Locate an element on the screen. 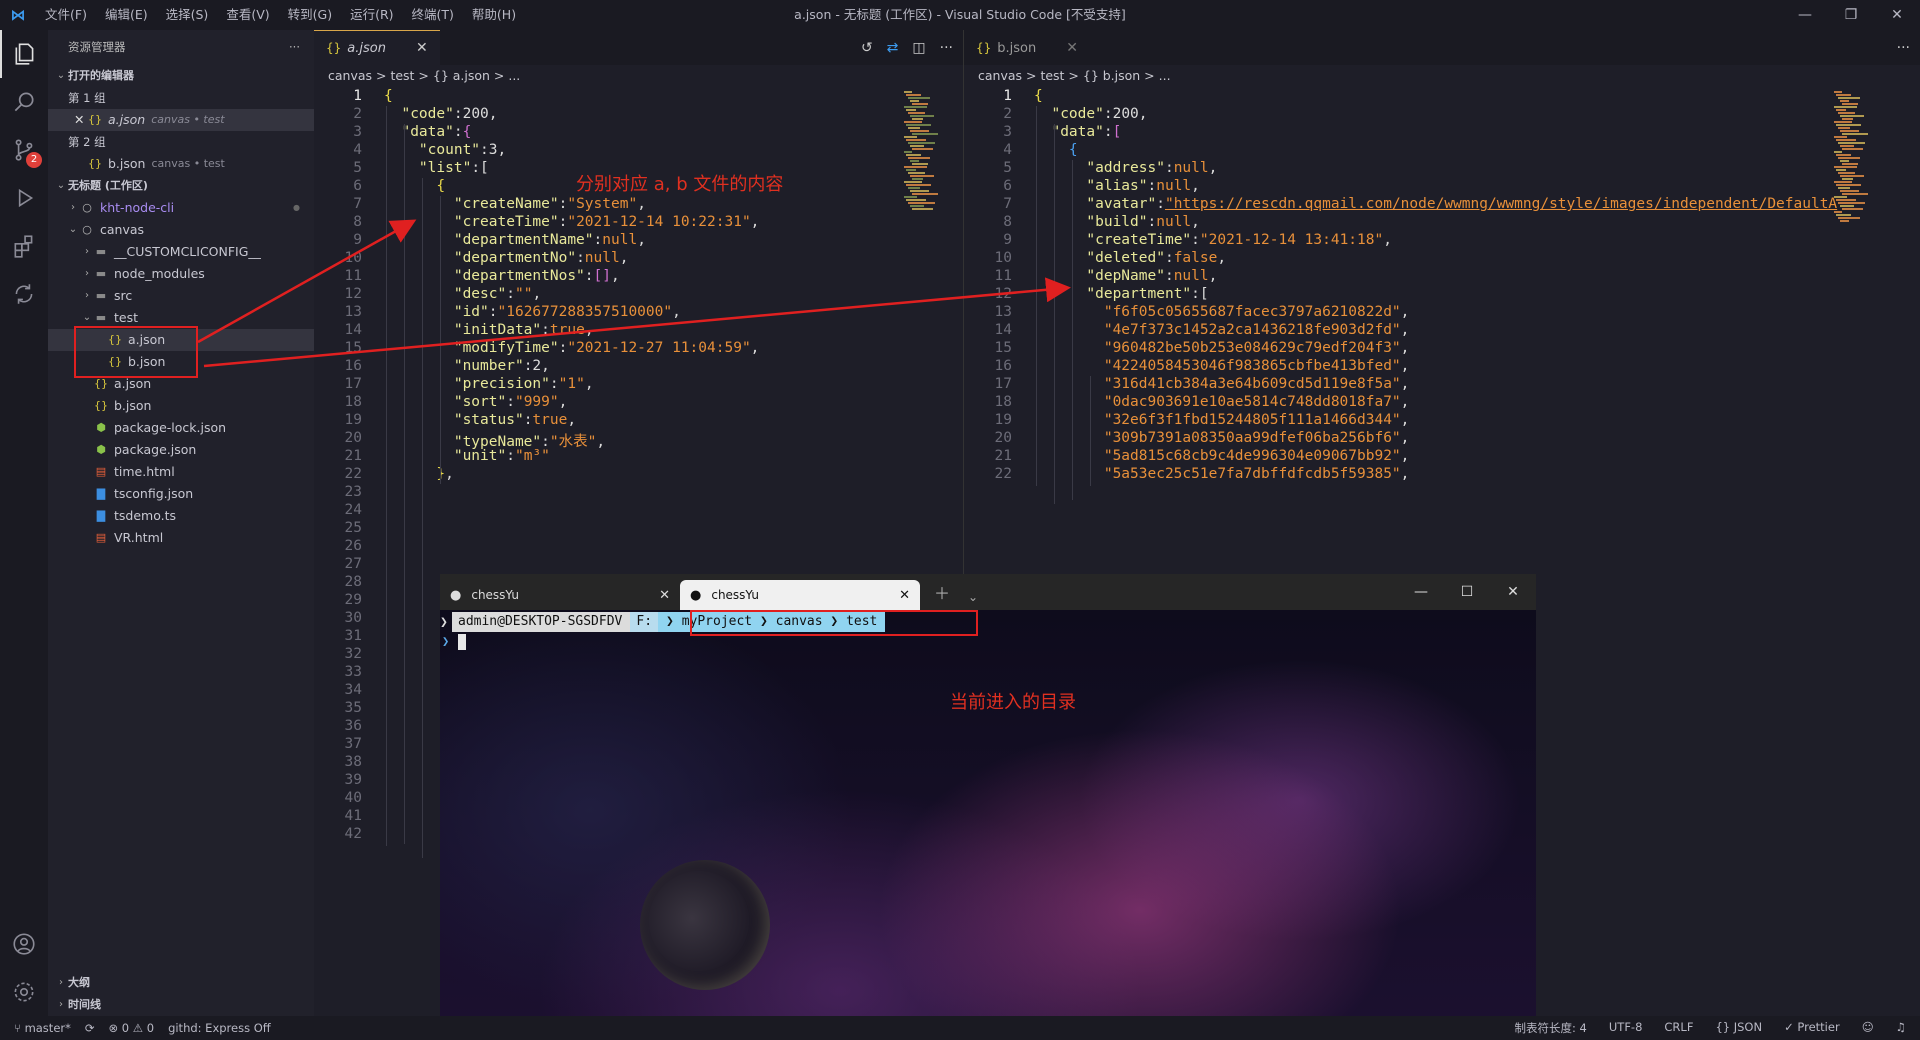  menu-item: 文件(F) is located at coordinates (66, 15).